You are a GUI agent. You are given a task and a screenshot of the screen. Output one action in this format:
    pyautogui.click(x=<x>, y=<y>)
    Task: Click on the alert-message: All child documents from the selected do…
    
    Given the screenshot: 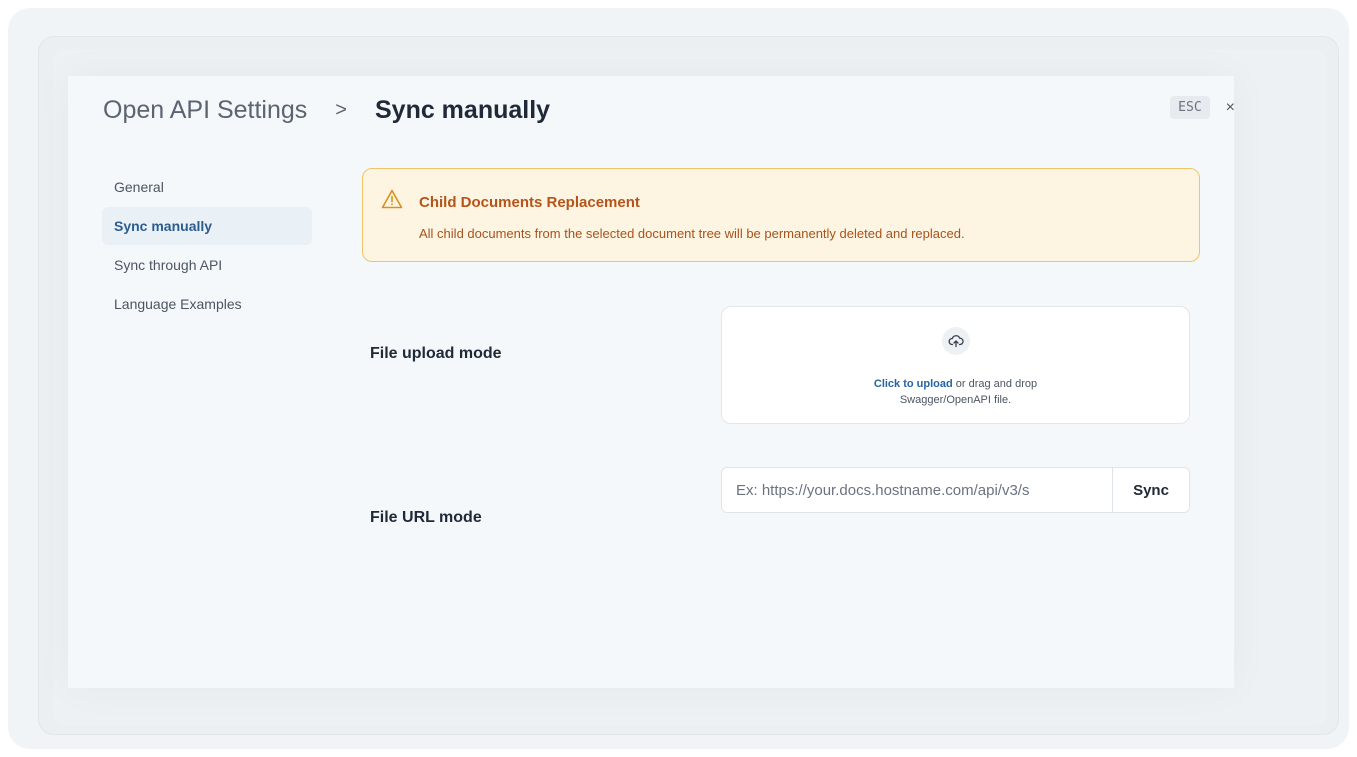 What is the action you would take?
    pyautogui.click(x=692, y=233)
    